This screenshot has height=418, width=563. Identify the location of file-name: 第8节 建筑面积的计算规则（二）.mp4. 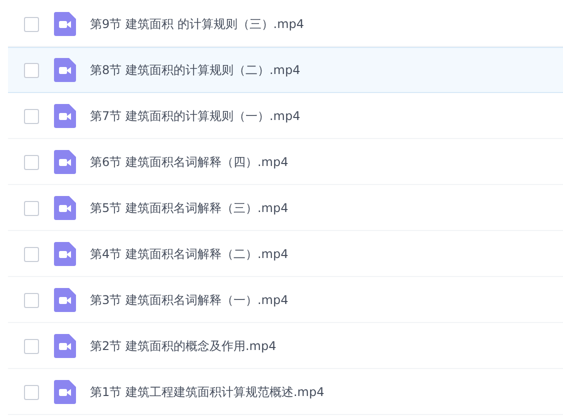
(195, 70).